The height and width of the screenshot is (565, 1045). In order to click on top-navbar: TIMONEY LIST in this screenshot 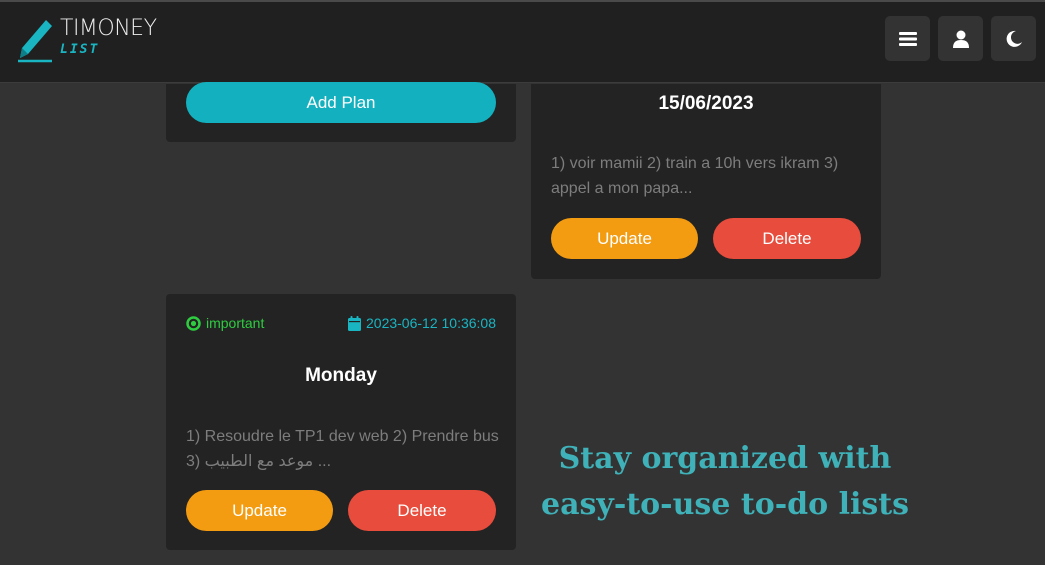, I will do `click(522, 41)`.